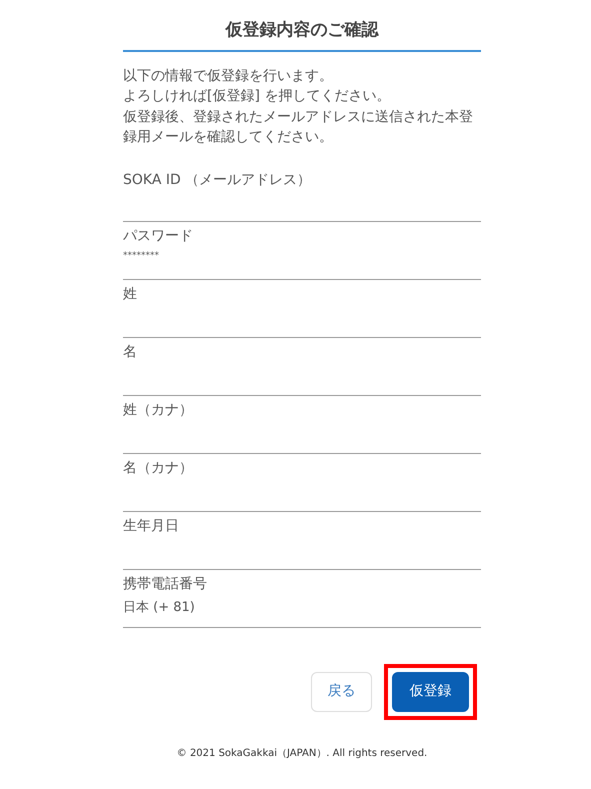 Image resolution: width=591 pixels, height=789 pixels. I want to click on submit-button: 仮登録, so click(430, 692).